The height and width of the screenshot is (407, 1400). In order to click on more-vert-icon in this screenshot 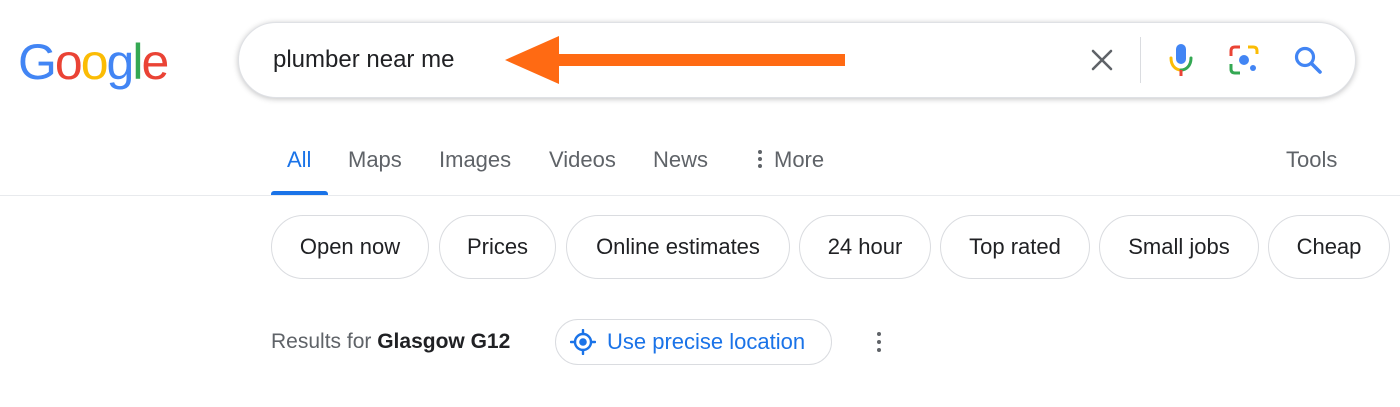, I will do `click(760, 159)`.